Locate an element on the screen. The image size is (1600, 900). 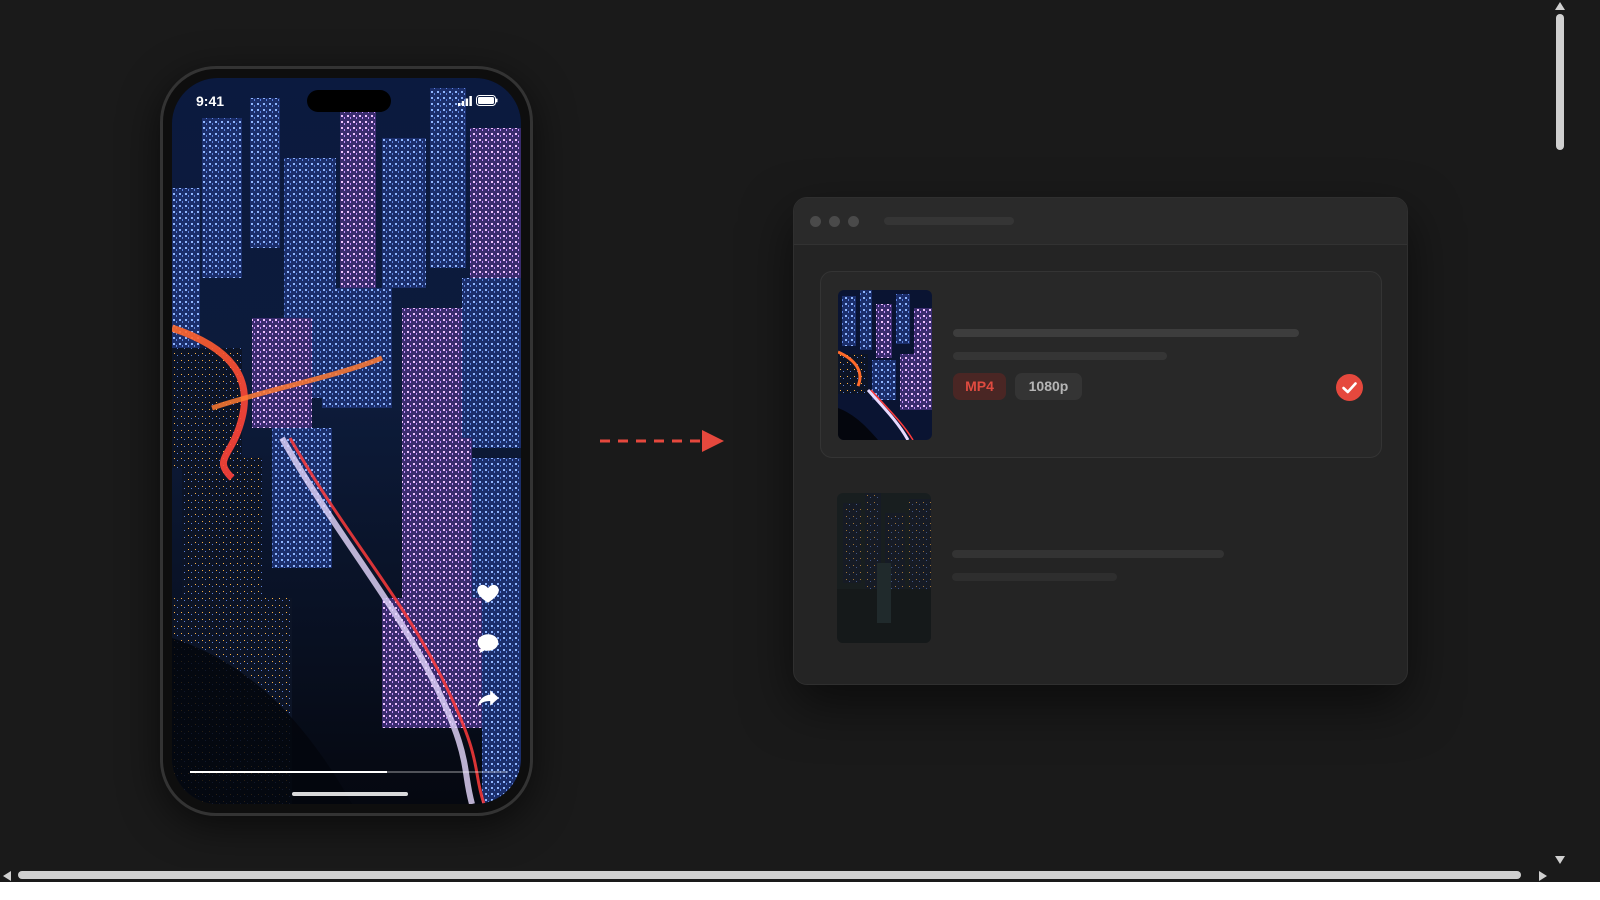
dashed-arrow-right-icon is located at coordinates (662, 441).